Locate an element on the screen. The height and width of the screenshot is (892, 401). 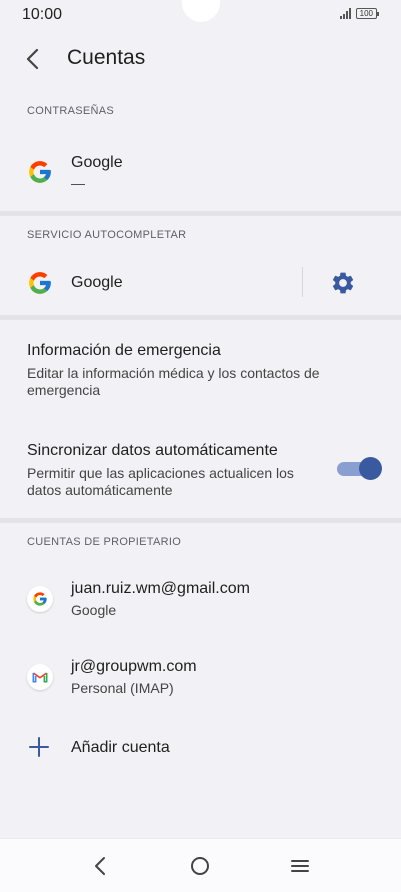
gear-icon is located at coordinates (343, 283).